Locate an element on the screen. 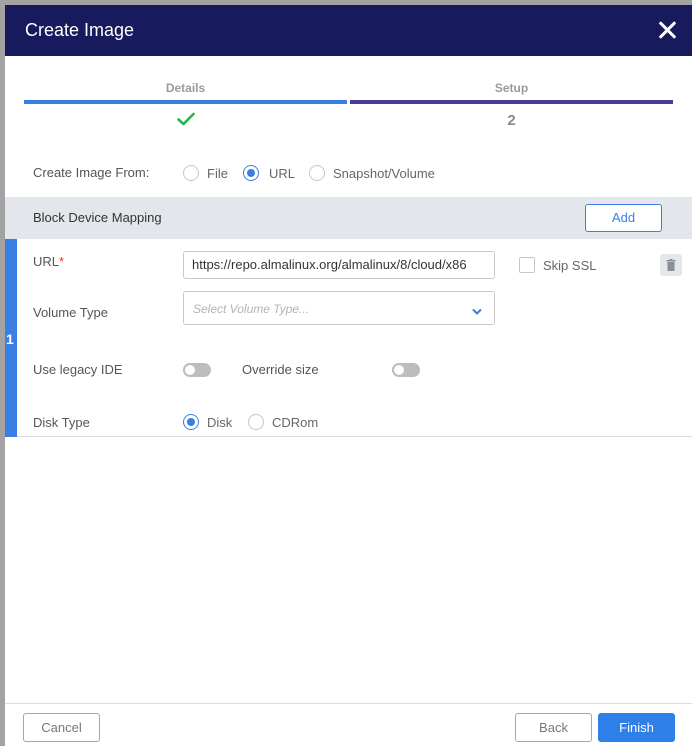  dialog-title: Create Image is located at coordinates (80, 30).